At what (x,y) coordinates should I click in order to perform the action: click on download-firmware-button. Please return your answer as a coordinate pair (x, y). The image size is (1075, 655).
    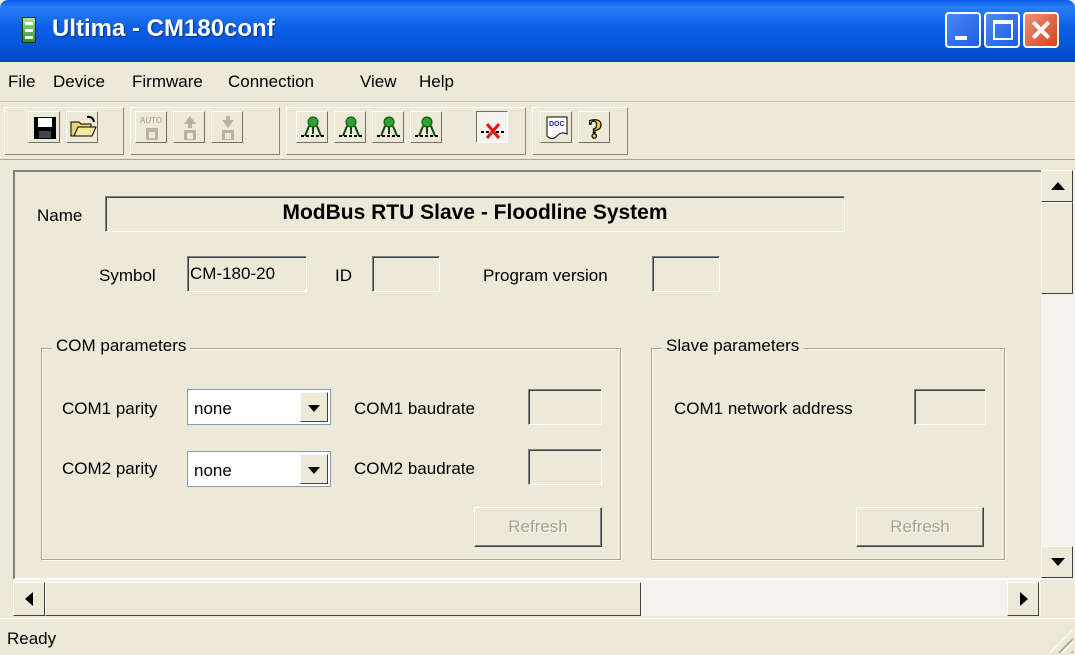
    Looking at the image, I should click on (227, 127).